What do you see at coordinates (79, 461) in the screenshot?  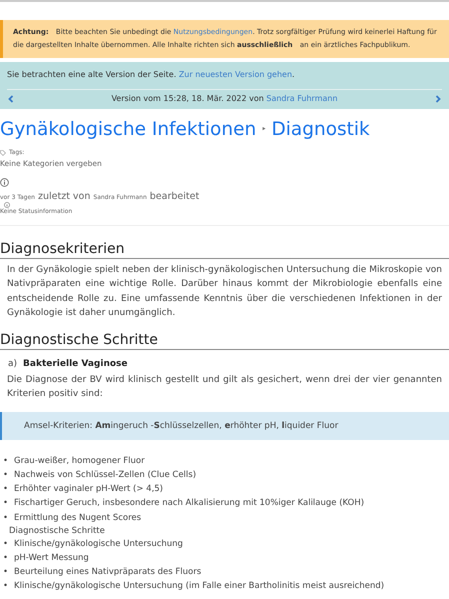 I see `list-item: Grau-weißer, homogener Fluor` at bounding box center [79, 461].